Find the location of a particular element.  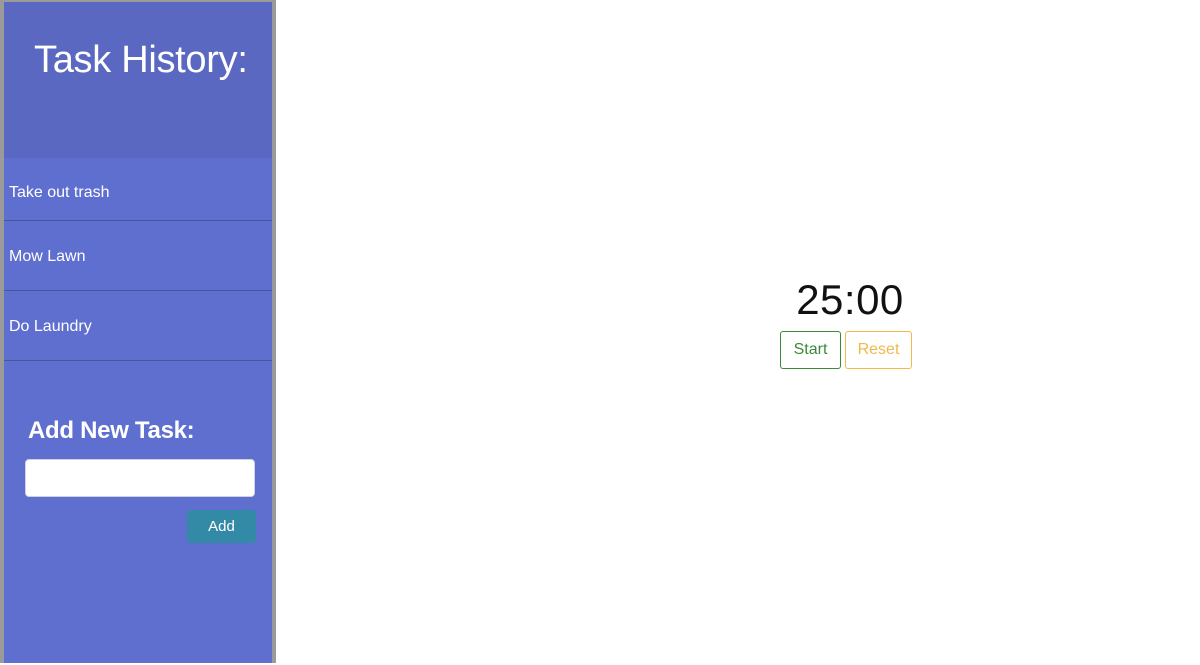

timer-controls: Start Reset is located at coordinates (846, 350).